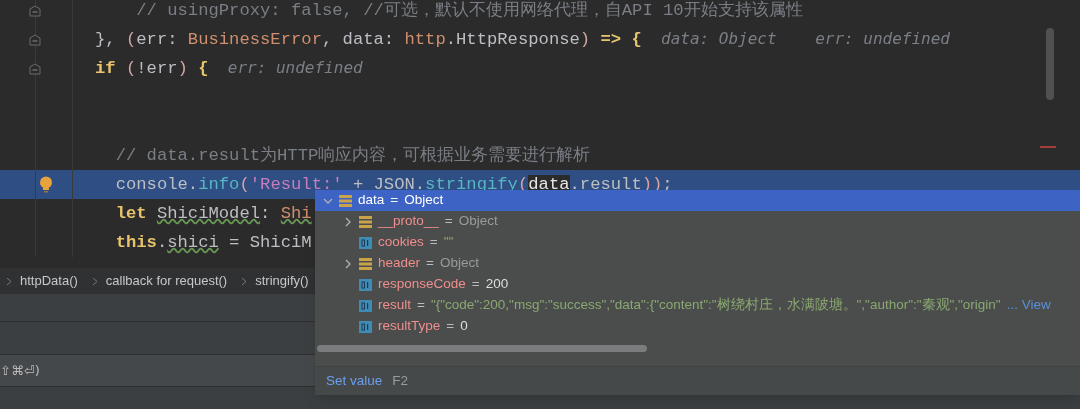 Image resolution: width=1080 pixels, height=409 pixels. I want to click on horizontal-scrollbar, so click(482, 348).